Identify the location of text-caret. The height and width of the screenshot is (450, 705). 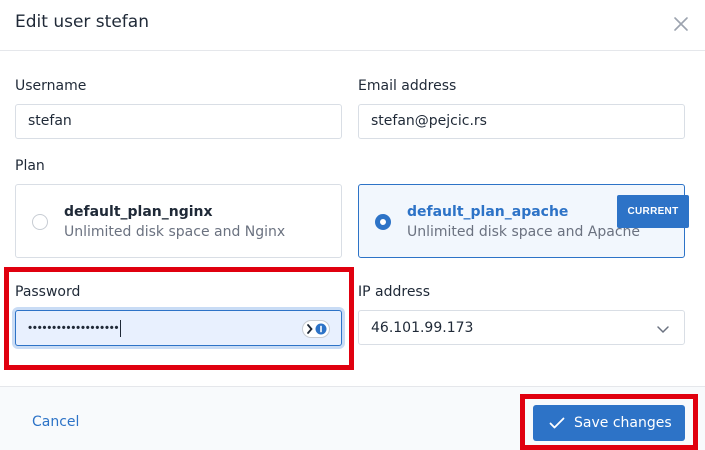
(121, 328).